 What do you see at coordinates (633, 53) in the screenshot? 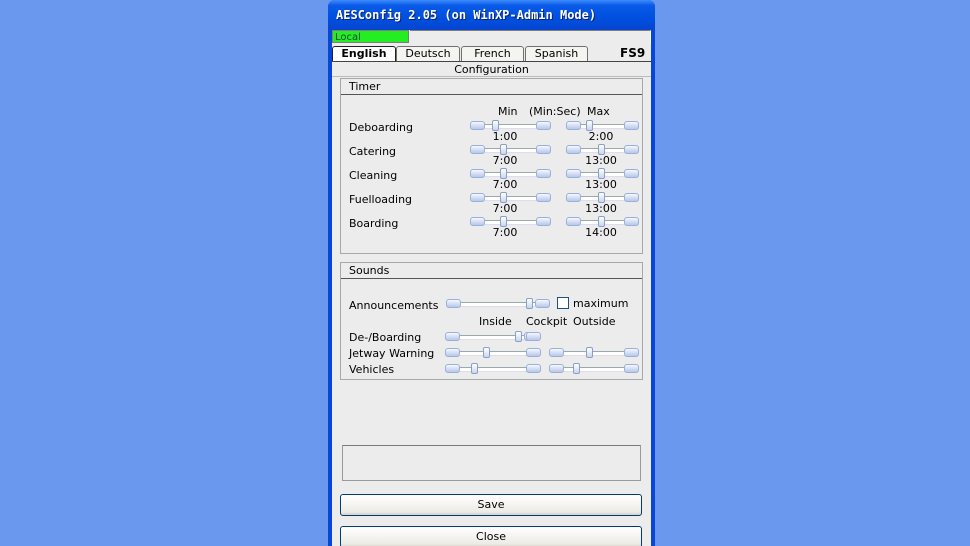
I see `sim-version-label: FS9` at bounding box center [633, 53].